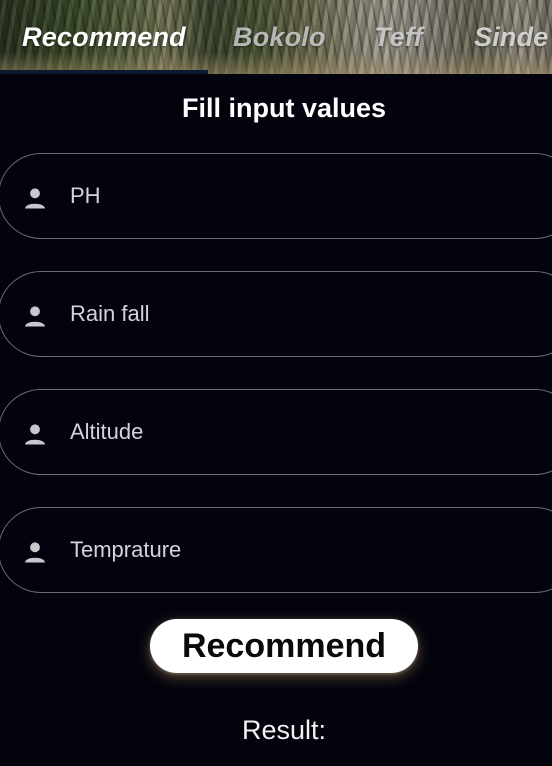  What do you see at coordinates (276, 550) in the screenshot?
I see `temperature-input: Temprature` at bounding box center [276, 550].